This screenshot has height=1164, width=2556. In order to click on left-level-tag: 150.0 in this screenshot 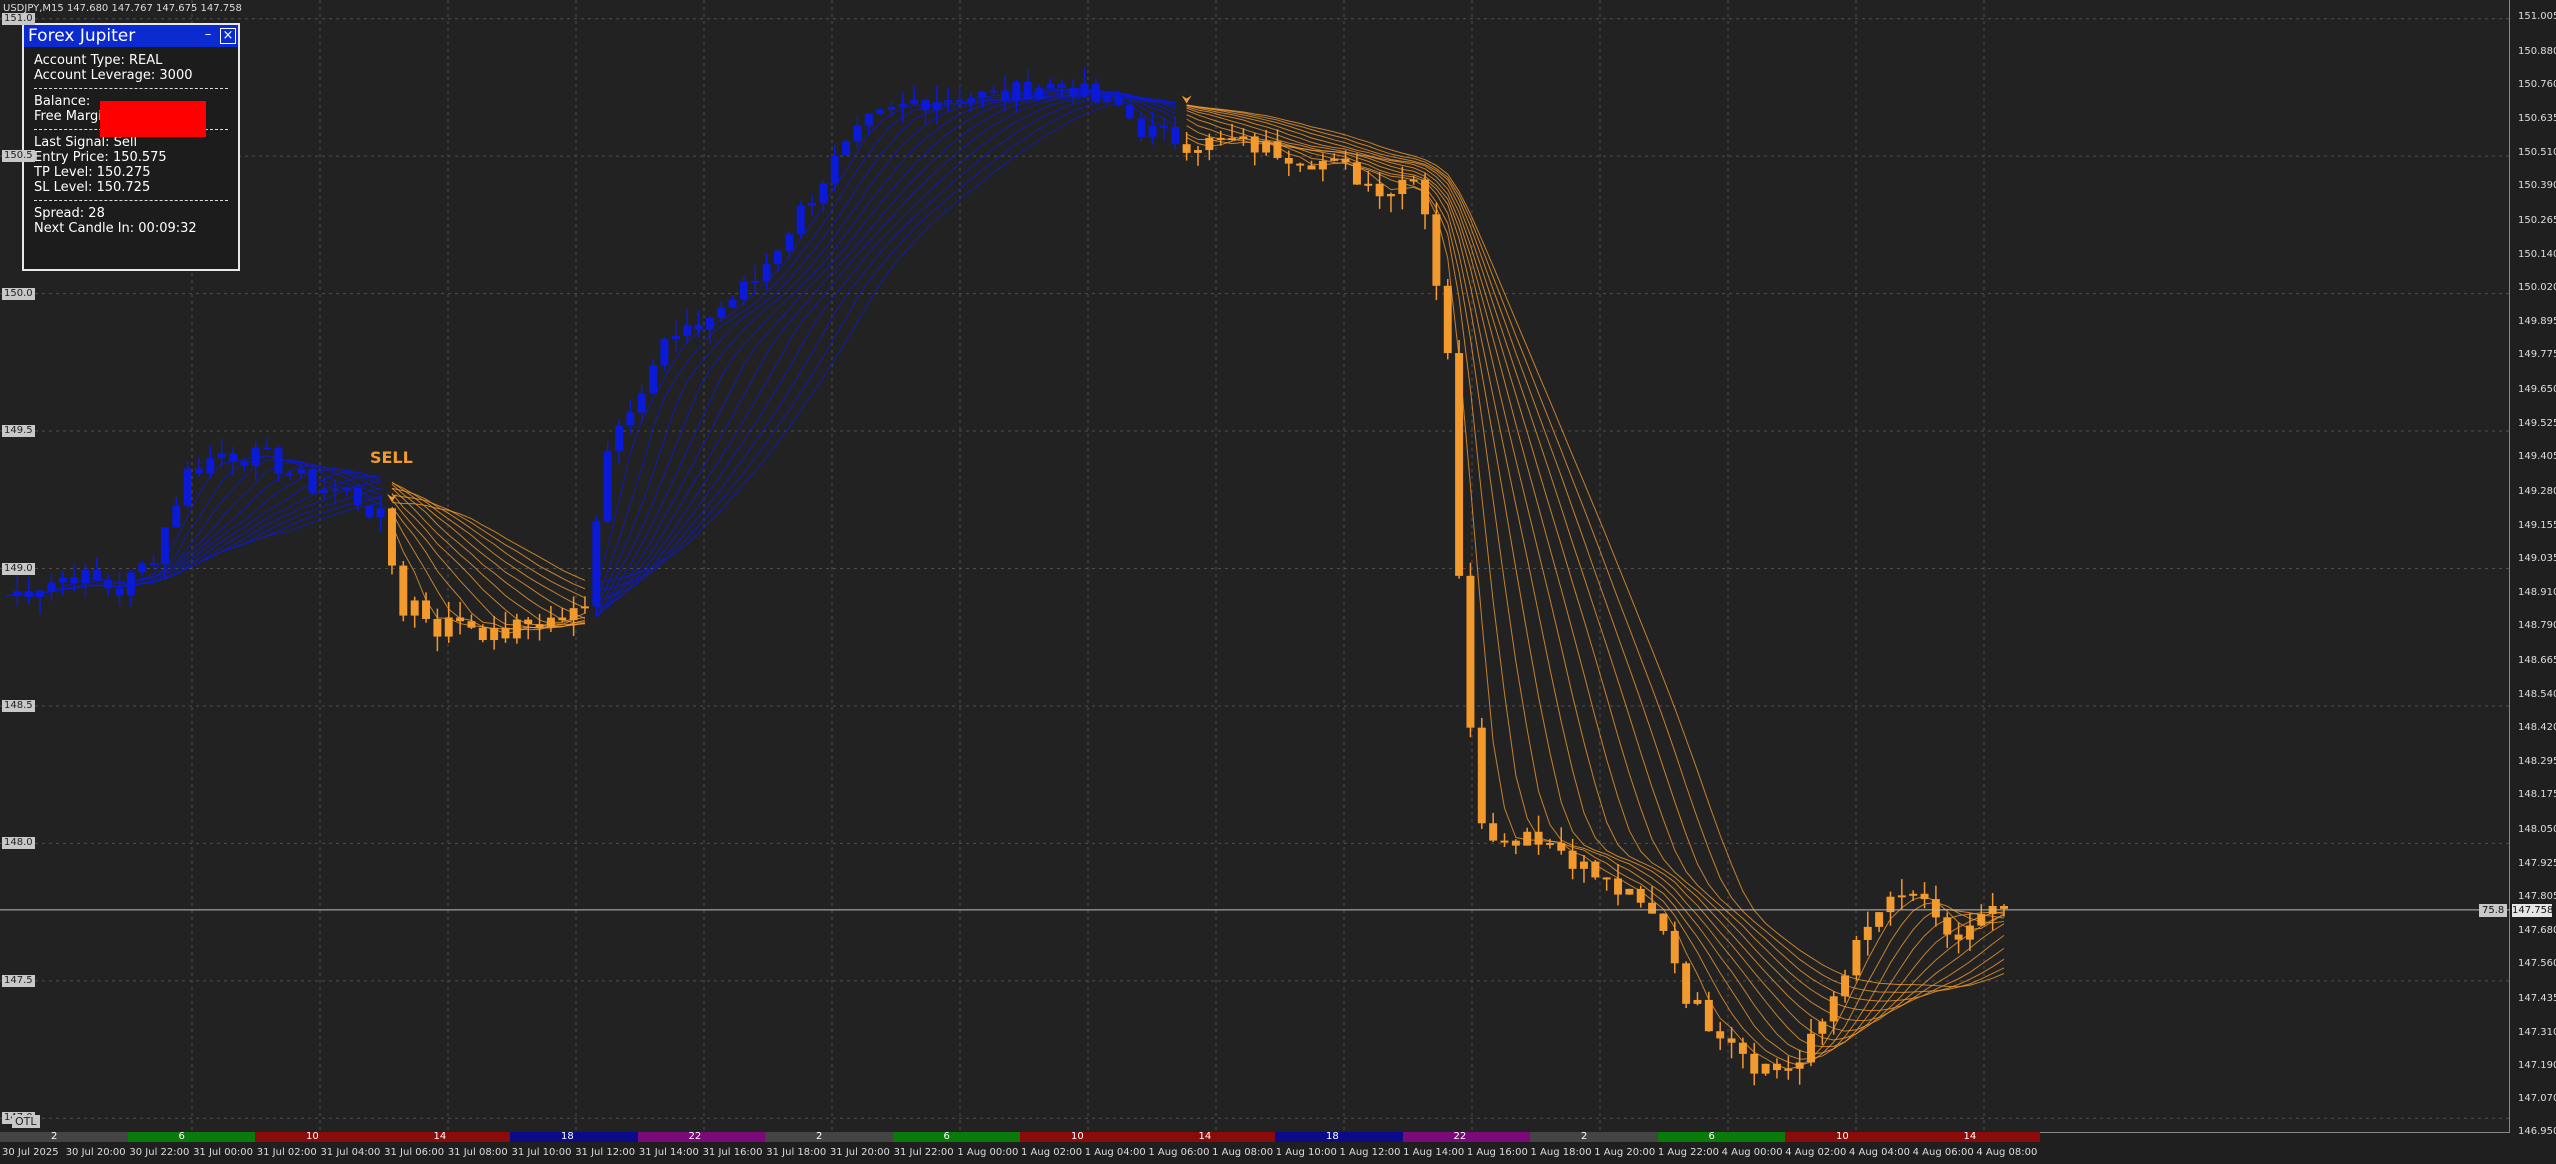, I will do `click(18, 293)`.